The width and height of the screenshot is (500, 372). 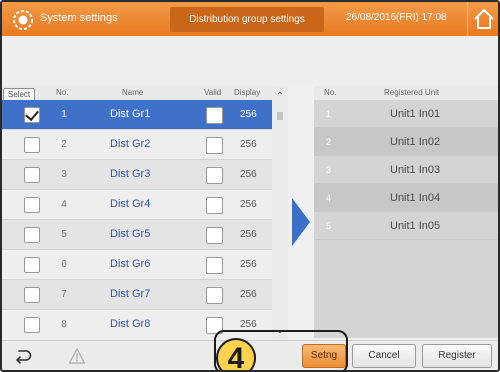 I want to click on registered-table-header: No. Registered Unit, so click(x=406, y=93).